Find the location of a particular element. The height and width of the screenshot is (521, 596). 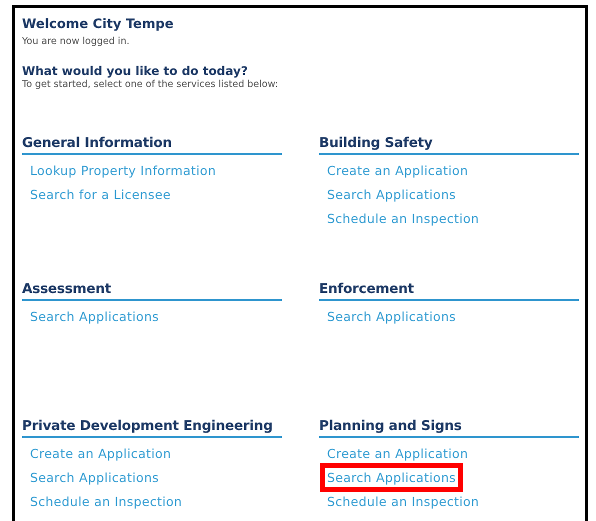

section-heading: Building Safety is located at coordinates (449, 145).